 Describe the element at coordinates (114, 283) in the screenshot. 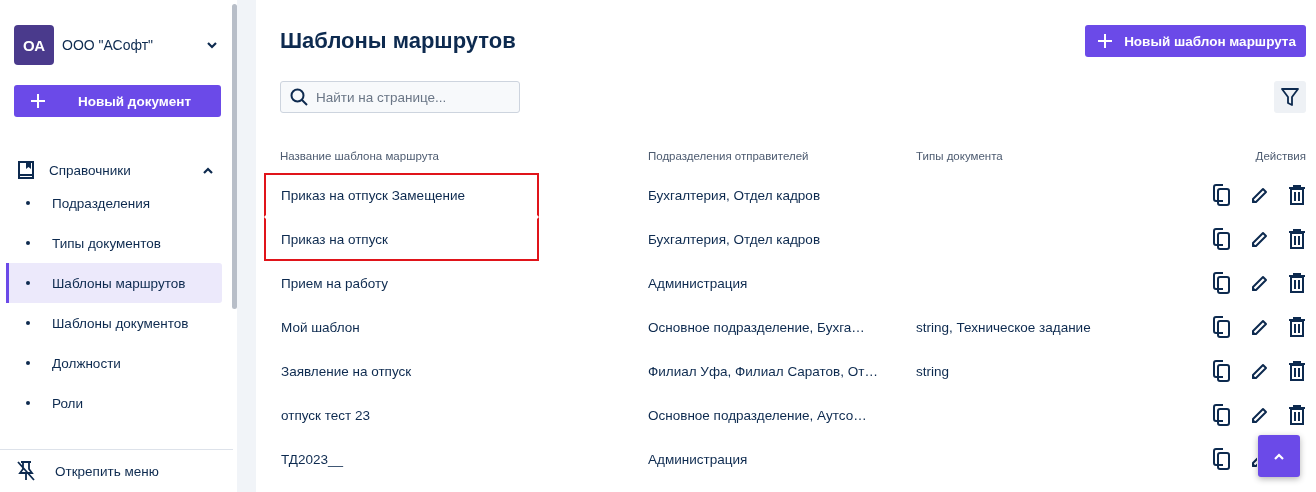

I see `sidebar-item: Шаблоны маршрутов` at that location.